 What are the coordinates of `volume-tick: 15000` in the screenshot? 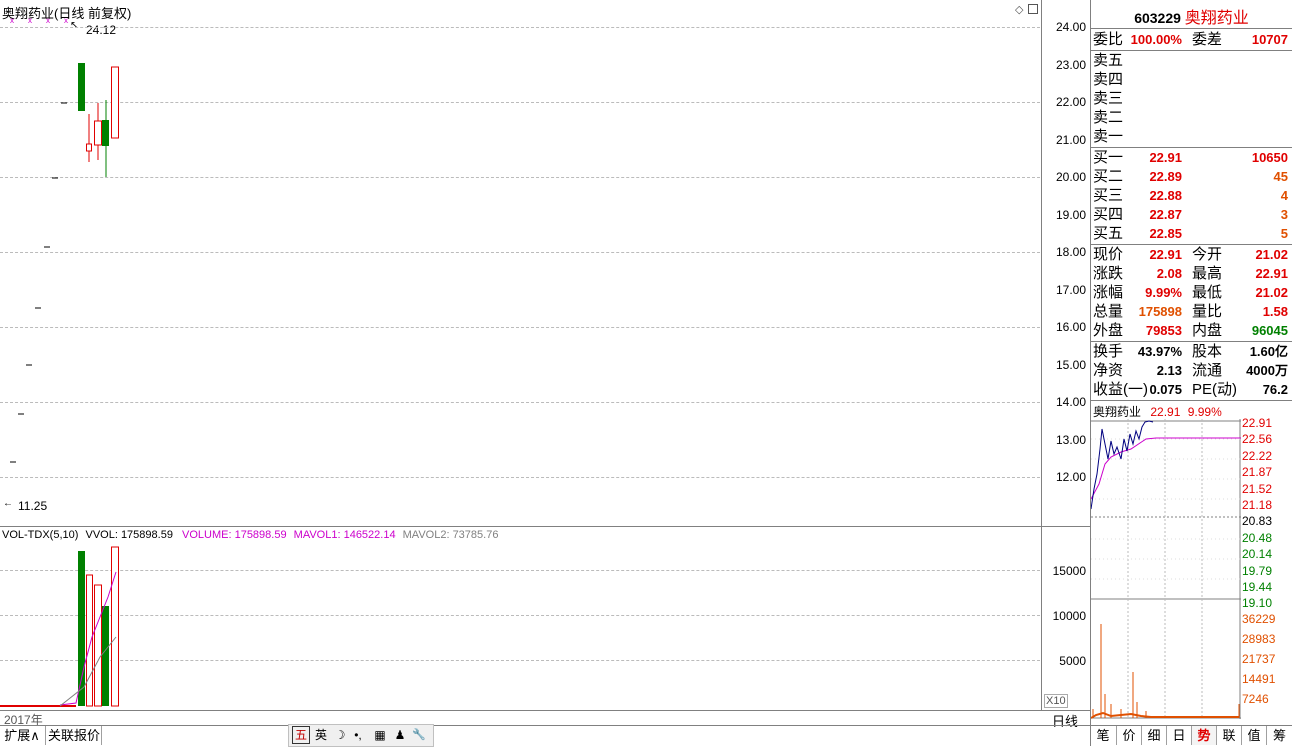 It's located at (1069, 571).